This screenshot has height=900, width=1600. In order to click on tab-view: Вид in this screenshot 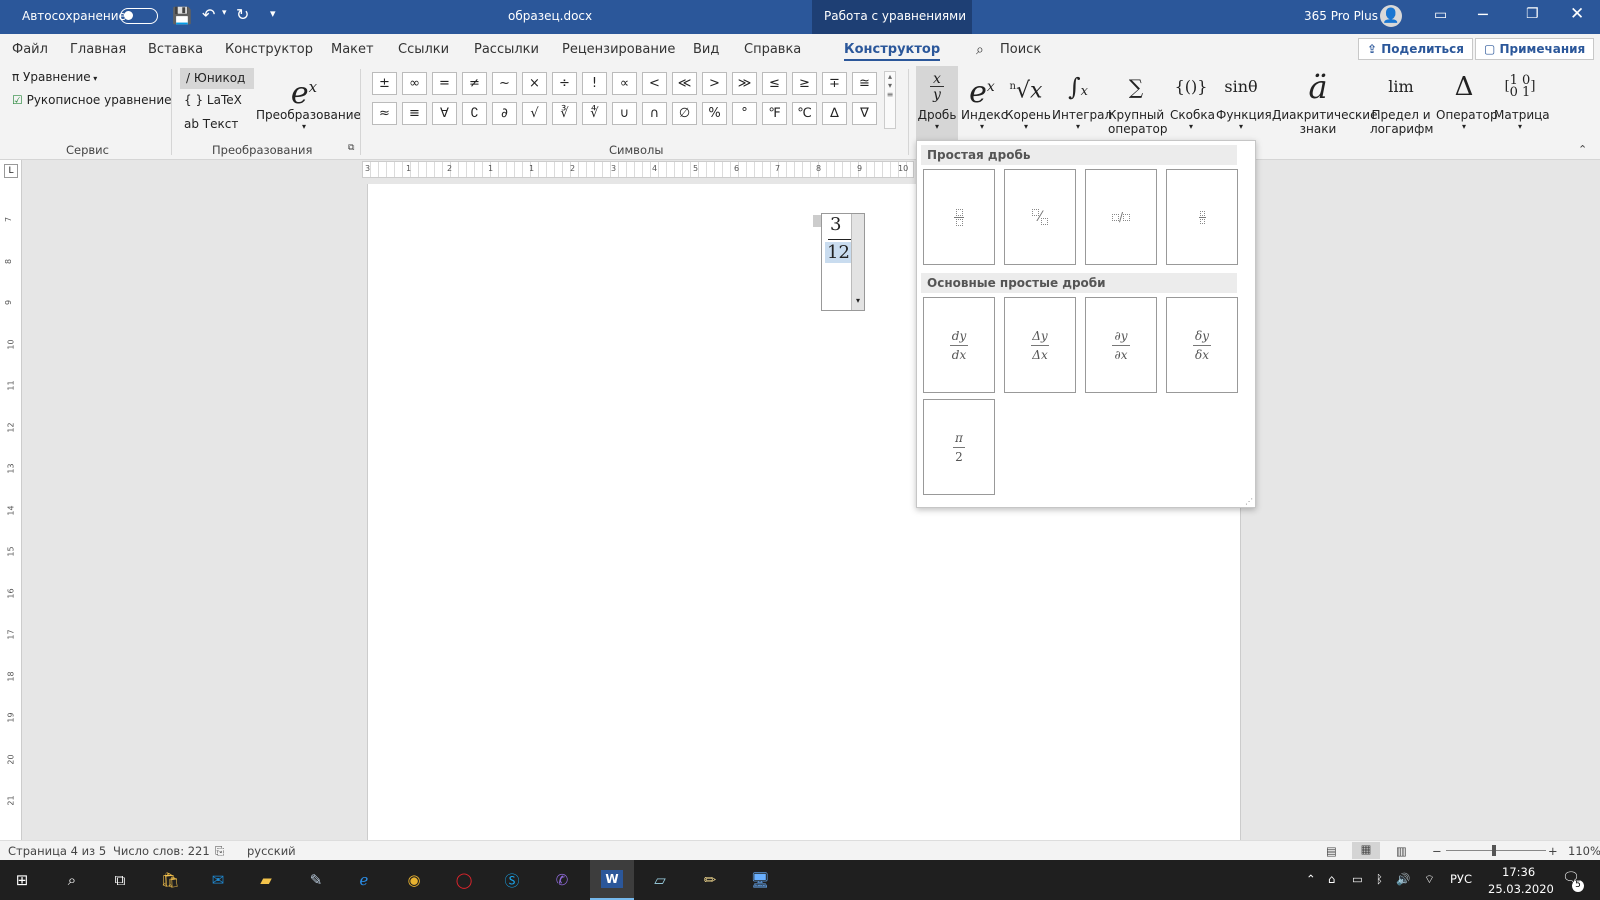, I will do `click(706, 49)`.